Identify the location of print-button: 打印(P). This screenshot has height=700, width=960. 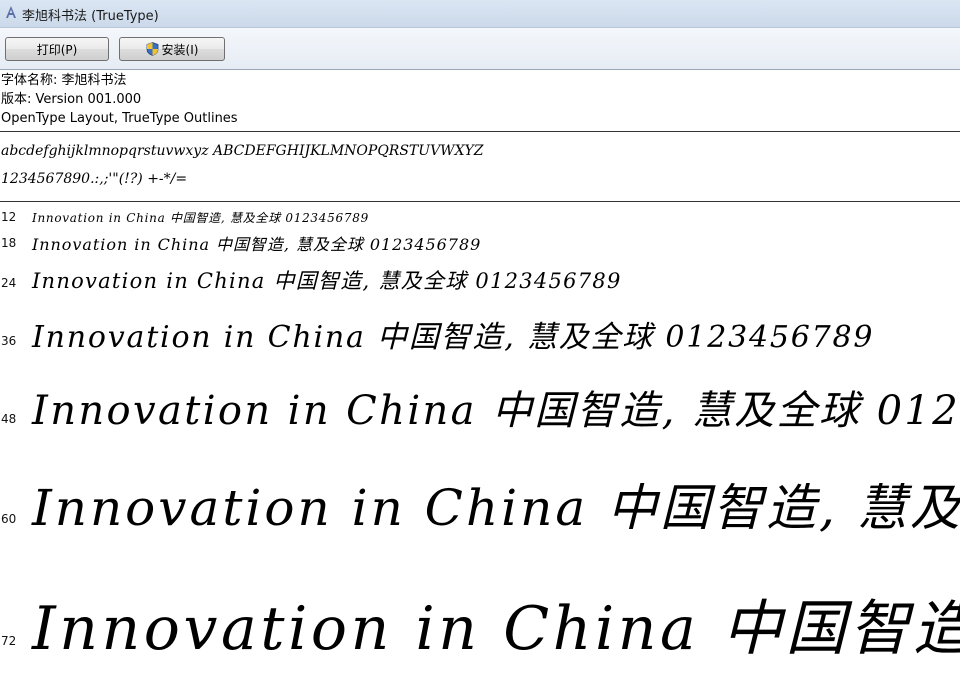
(57, 49).